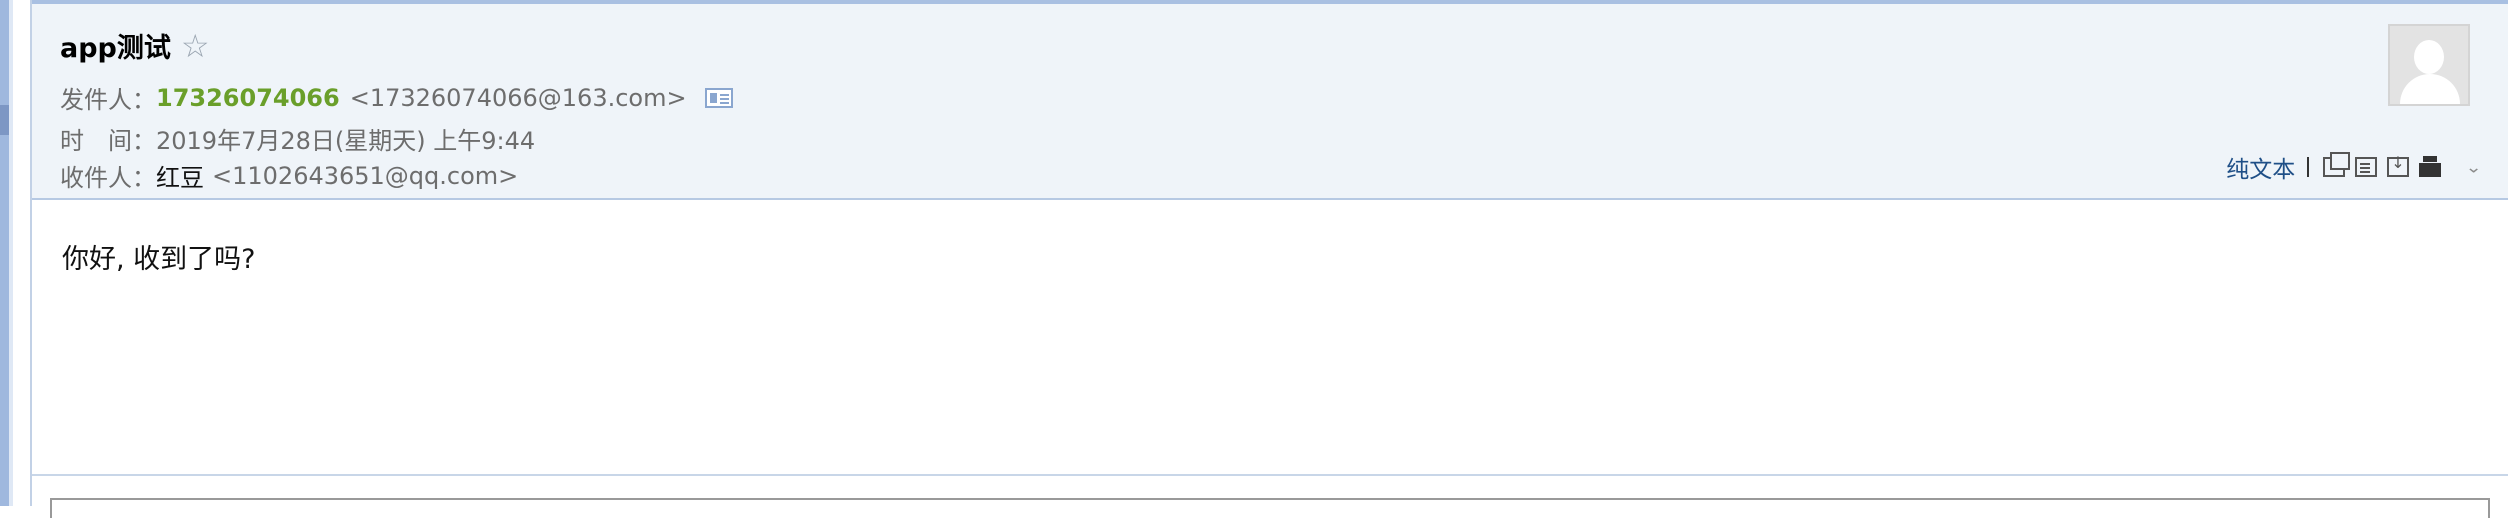 Image resolution: width=2508 pixels, height=518 pixels. Describe the element at coordinates (2429, 57) in the screenshot. I see `avatar-head-icon` at that location.